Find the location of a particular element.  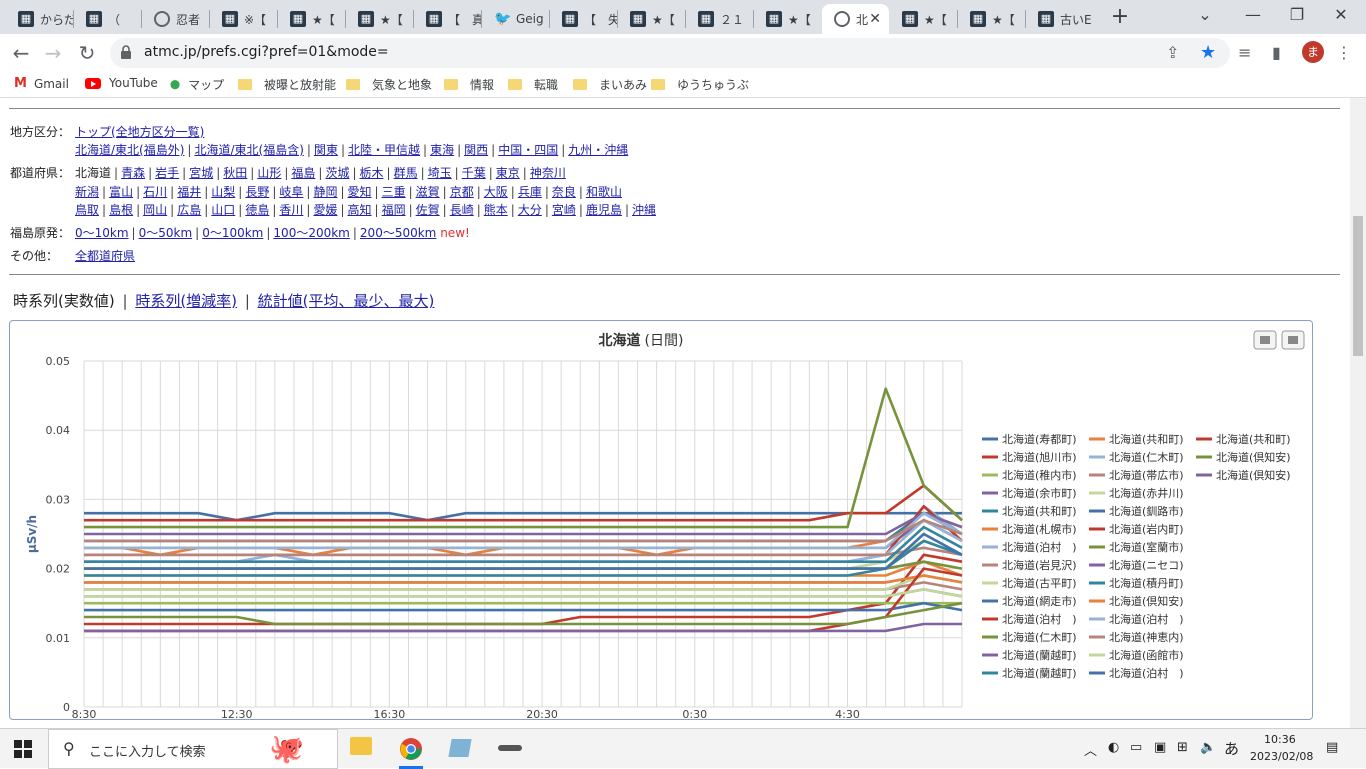

pref-link: 愛知 is located at coordinates (360, 192).